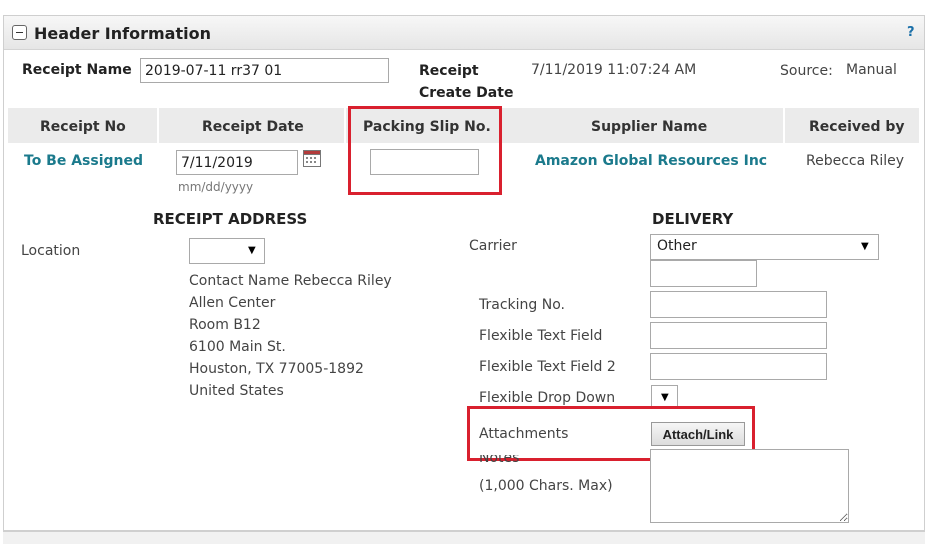 This screenshot has height=544, width=938. I want to click on col-receipt-no: Receipt No, so click(83, 127).